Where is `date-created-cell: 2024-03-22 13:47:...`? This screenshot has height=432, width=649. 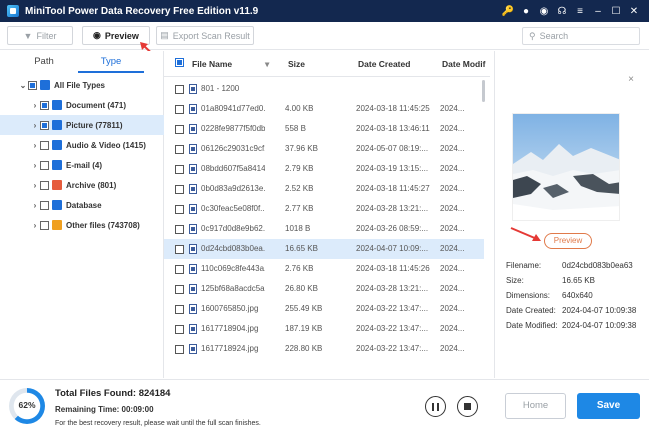 date-created-cell: 2024-03-22 13:47:... is located at coordinates (392, 348).